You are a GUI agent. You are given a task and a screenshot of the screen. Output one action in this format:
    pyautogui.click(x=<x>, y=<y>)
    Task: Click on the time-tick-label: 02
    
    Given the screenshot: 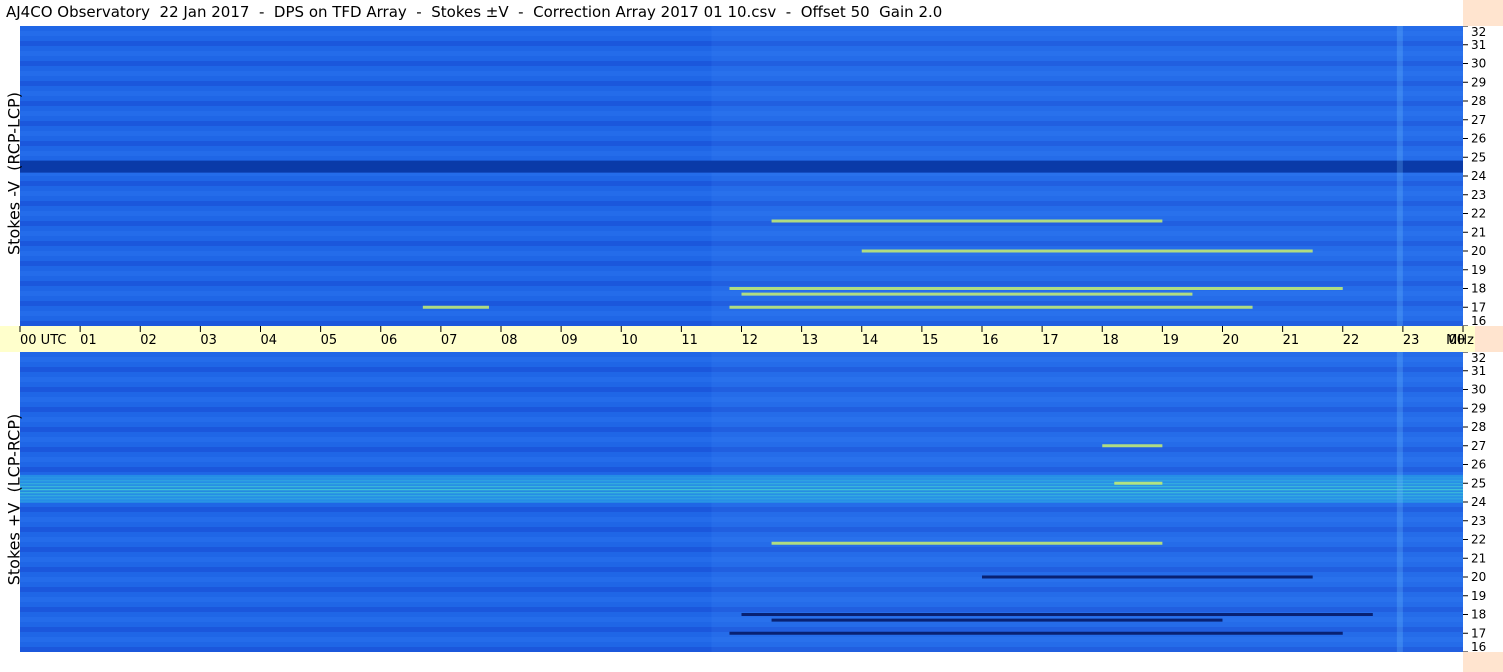 What is the action you would take?
    pyautogui.click(x=148, y=340)
    